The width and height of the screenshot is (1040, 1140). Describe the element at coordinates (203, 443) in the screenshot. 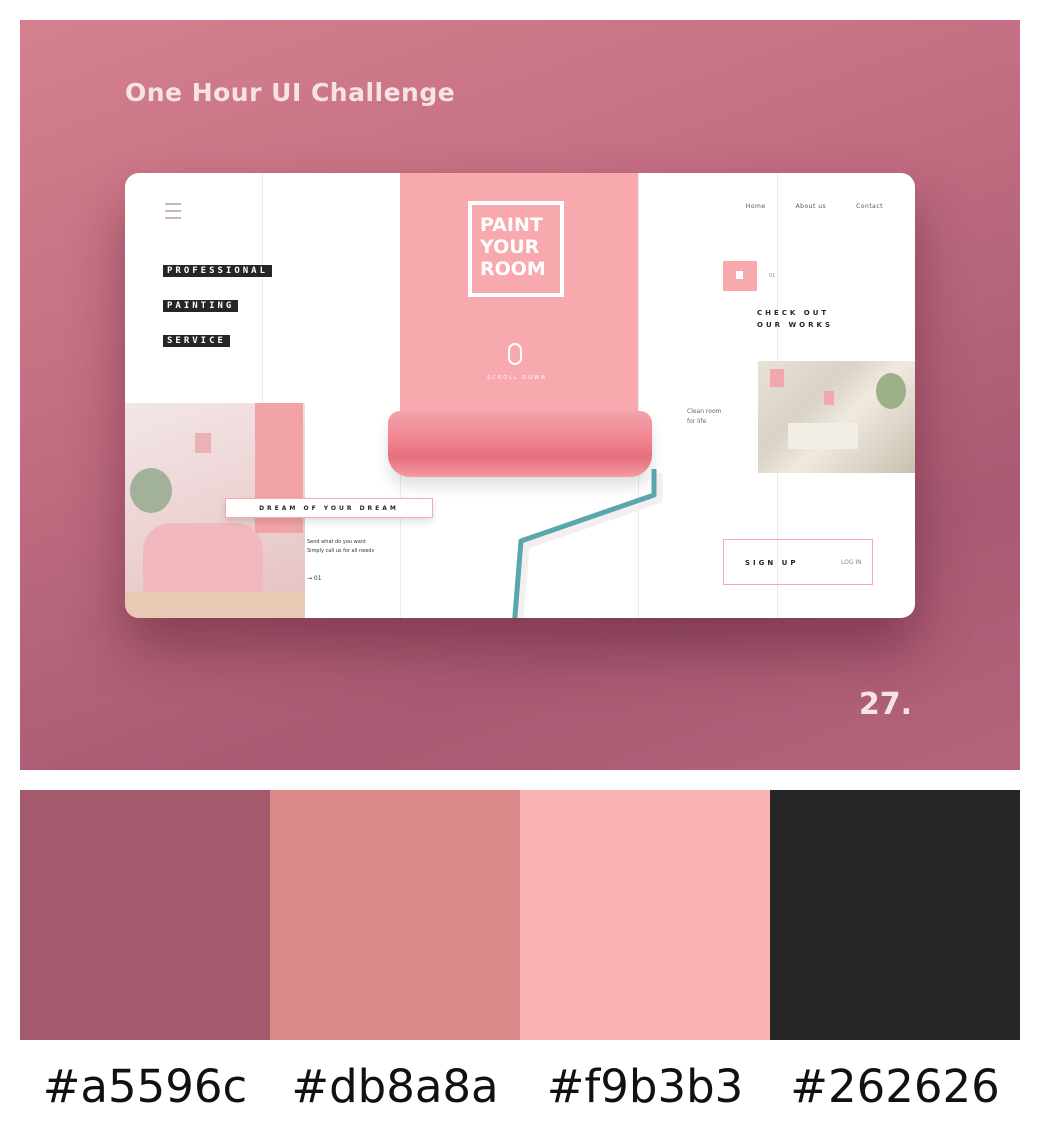

I see `photo-art` at that location.